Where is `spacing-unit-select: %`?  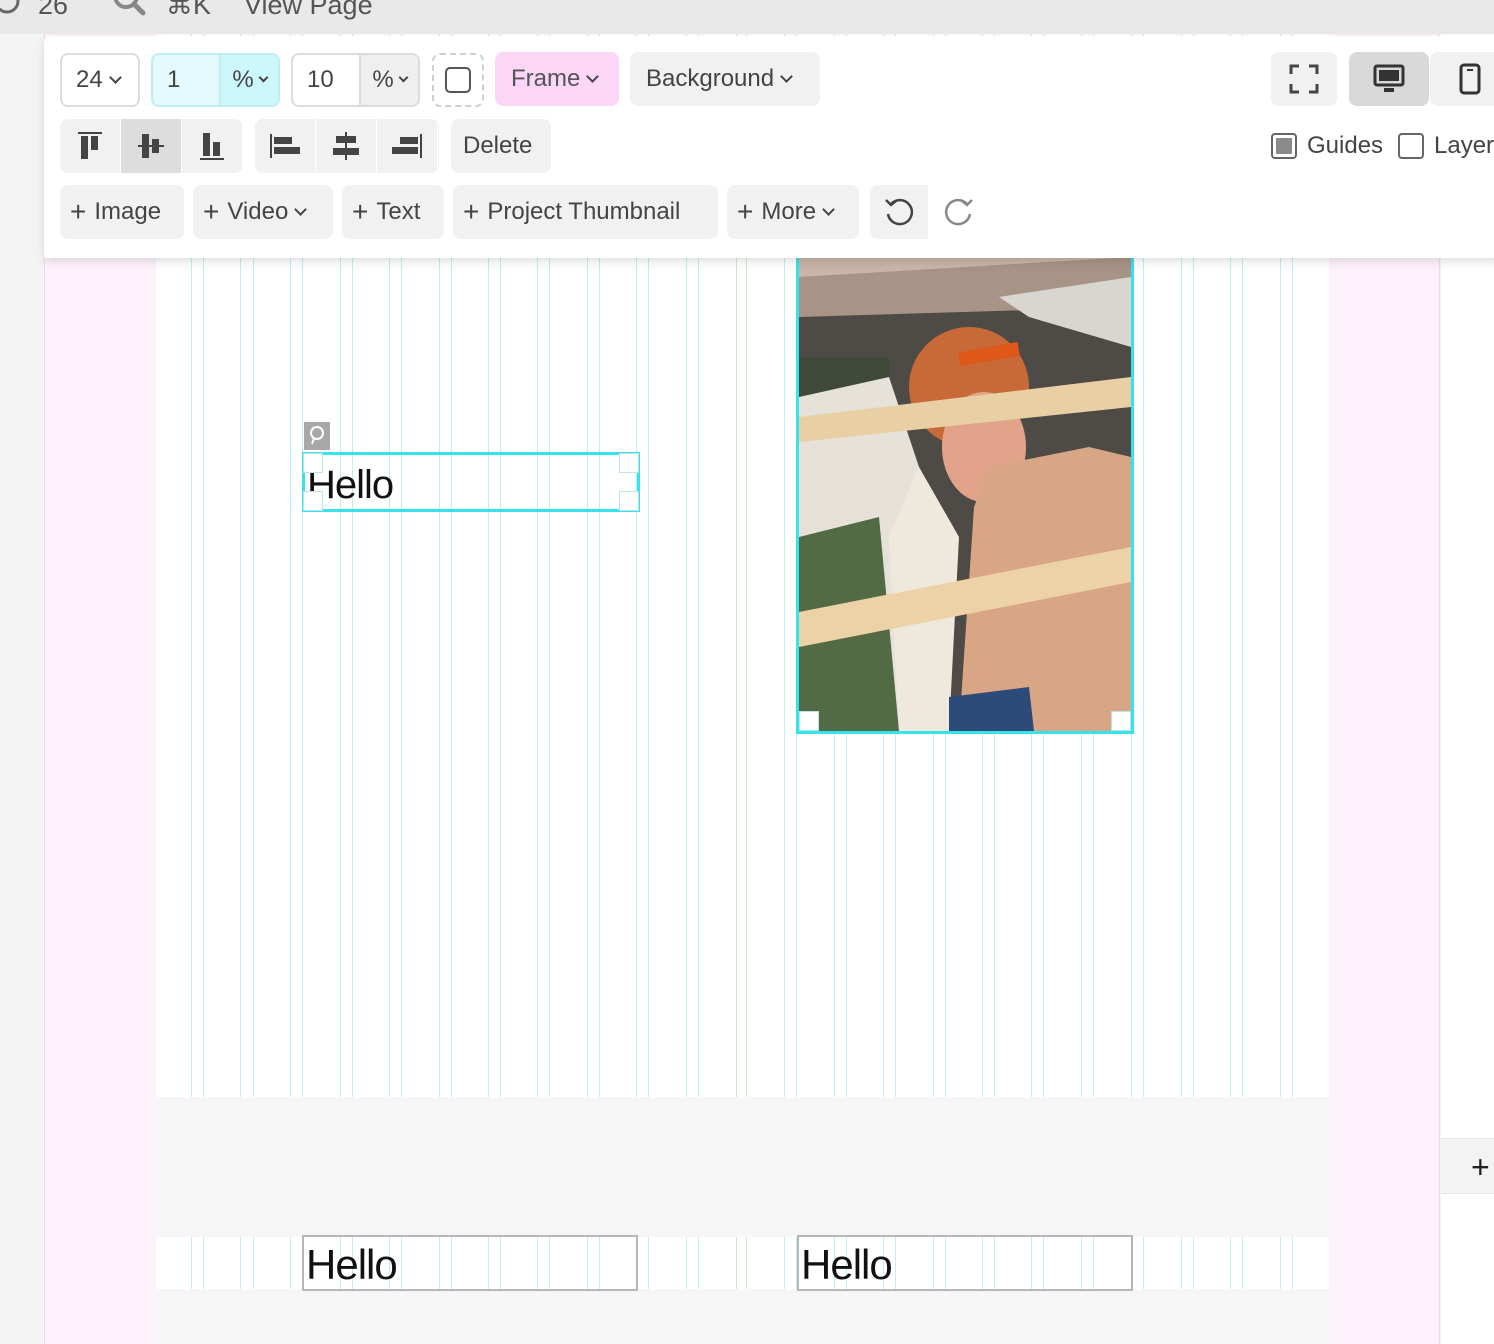
spacing-unit-select: % is located at coordinates (248, 80).